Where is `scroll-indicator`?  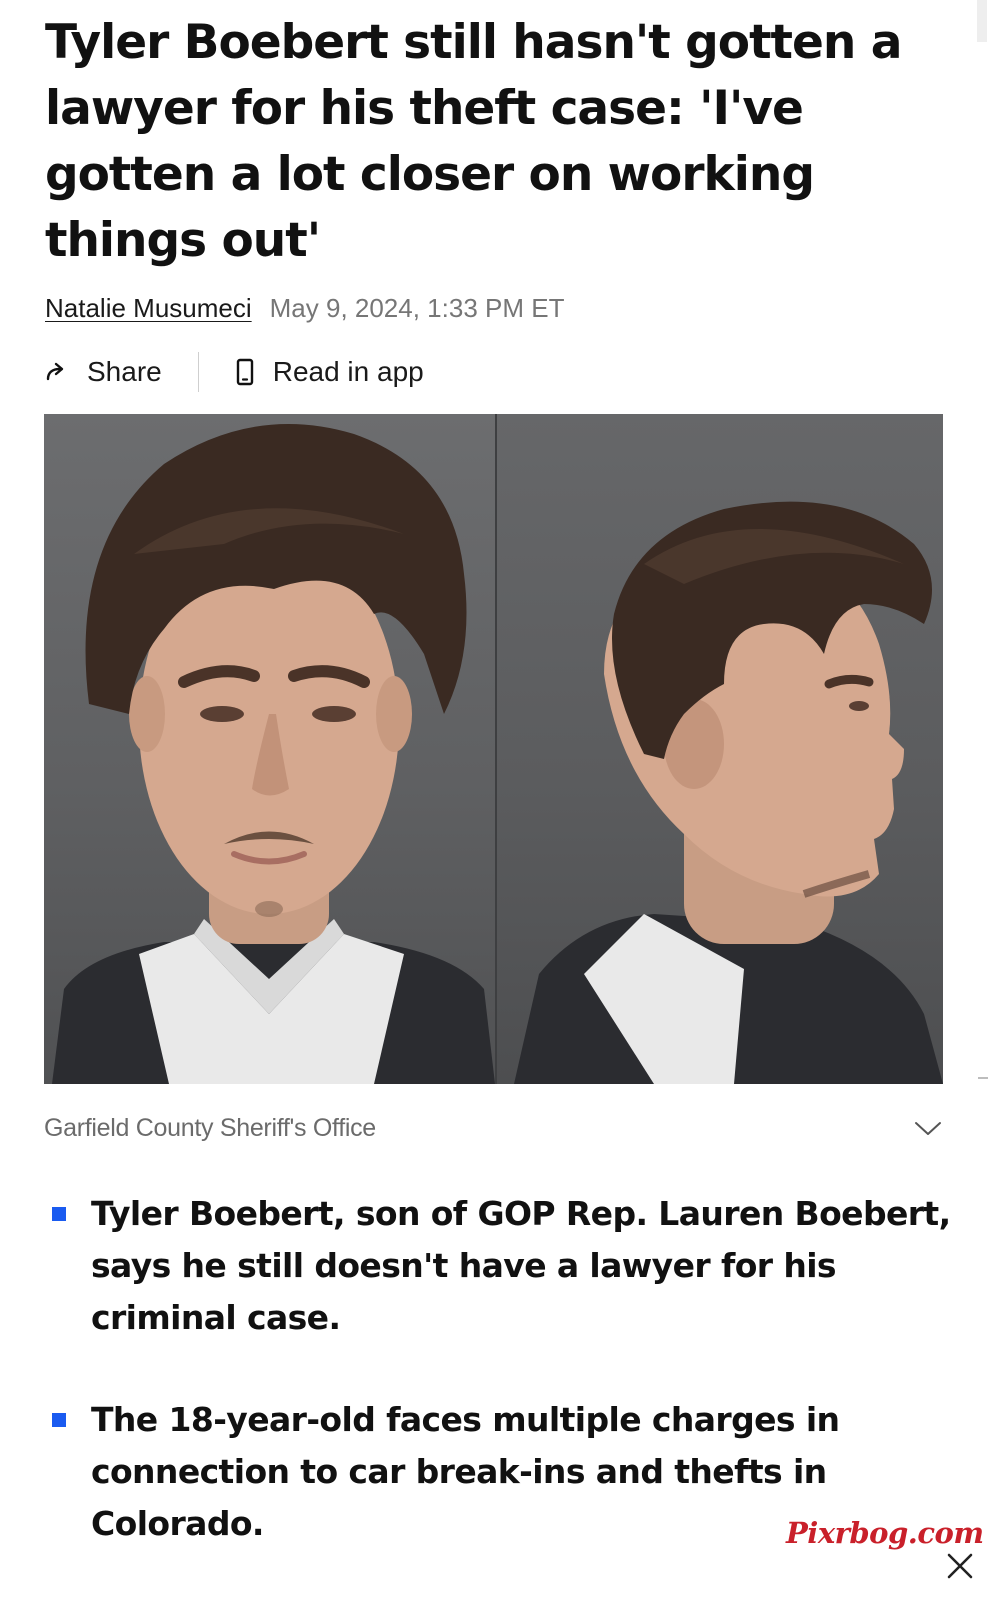 scroll-indicator is located at coordinates (983, 1078).